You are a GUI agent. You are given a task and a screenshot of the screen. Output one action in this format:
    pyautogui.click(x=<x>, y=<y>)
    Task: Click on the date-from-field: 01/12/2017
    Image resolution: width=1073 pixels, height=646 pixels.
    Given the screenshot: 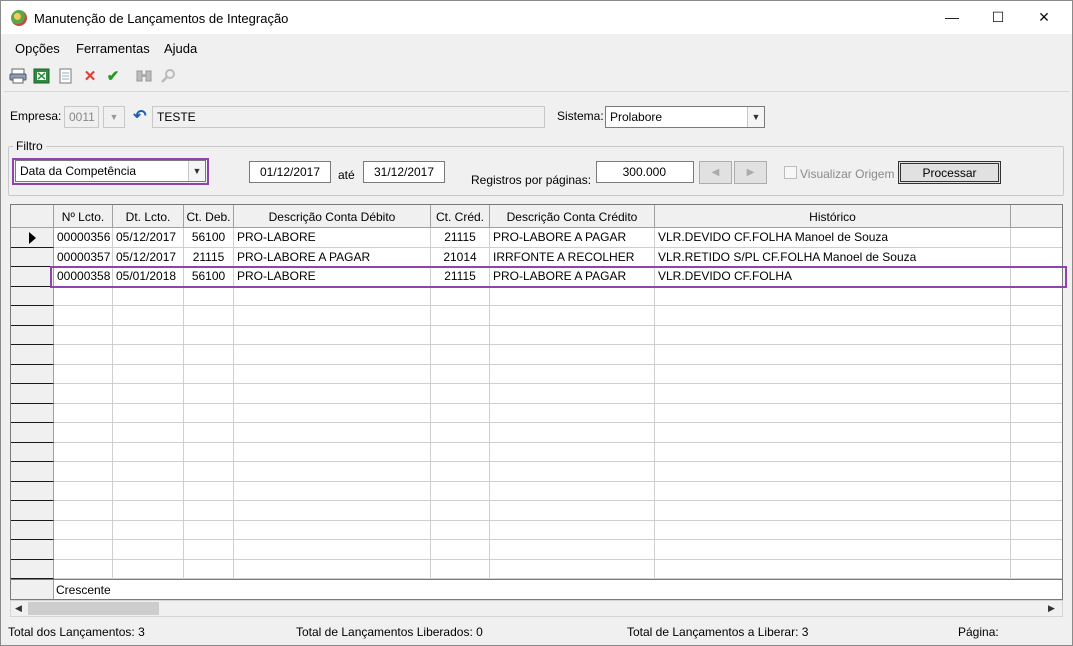 What is the action you would take?
    pyautogui.click(x=290, y=172)
    